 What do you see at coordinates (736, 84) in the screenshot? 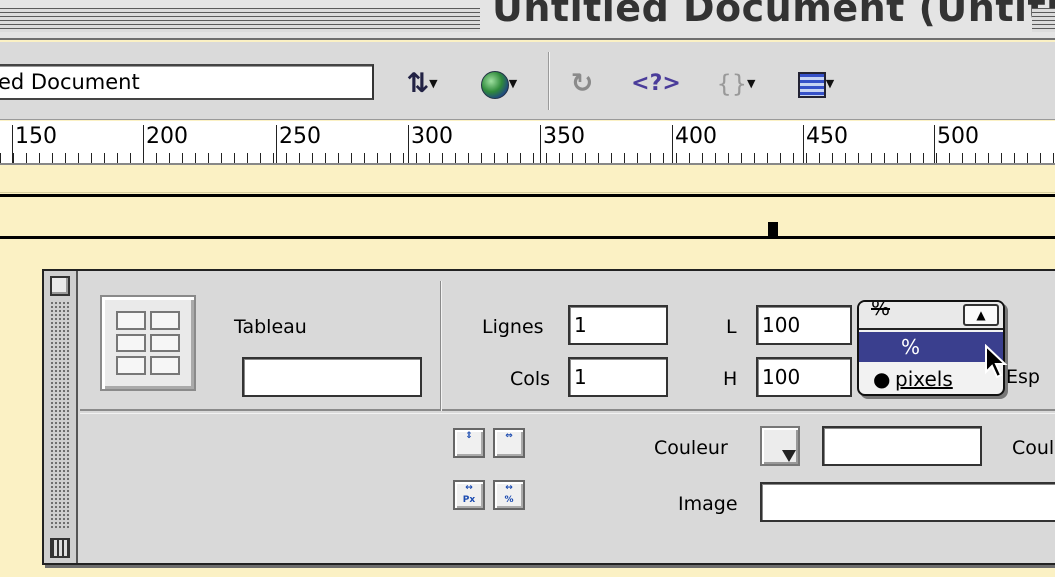
I see `braces-icon: {}▼` at bounding box center [736, 84].